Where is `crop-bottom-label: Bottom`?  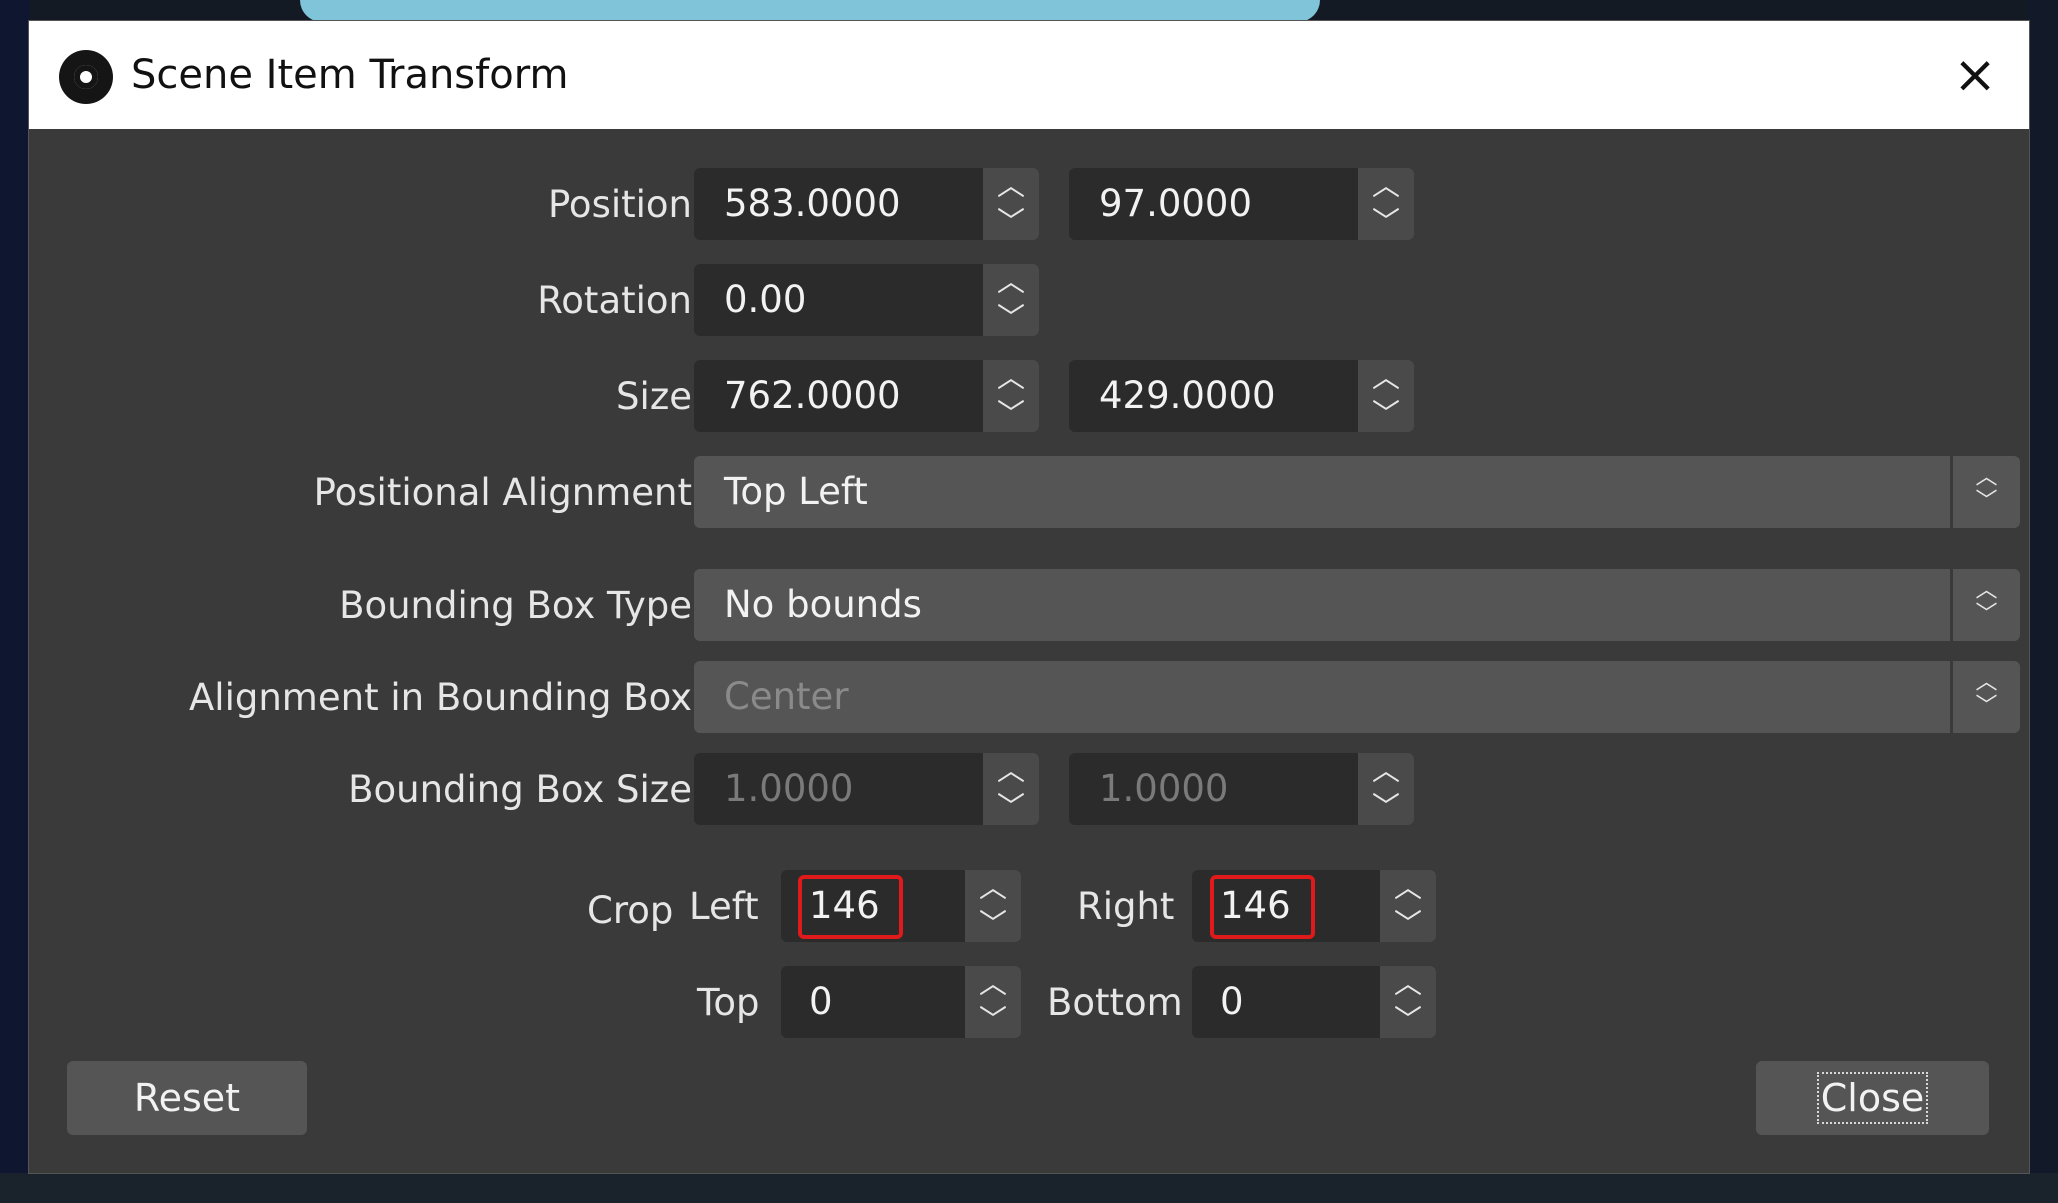 crop-bottom-label: Bottom is located at coordinates (1115, 1002).